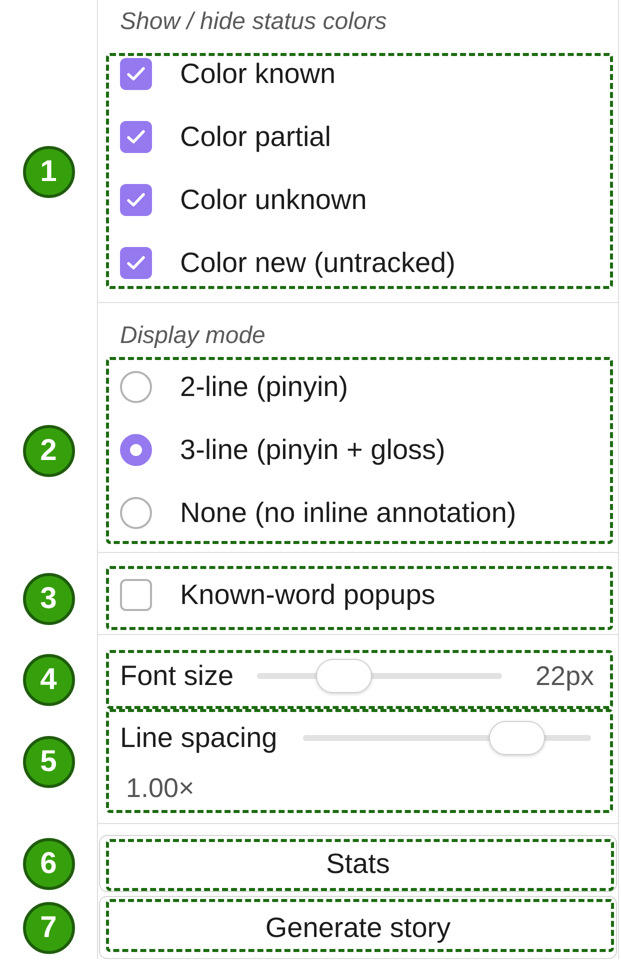 Image resolution: width=621 pixels, height=960 pixels. I want to click on callout-number: 5, so click(48, 762).